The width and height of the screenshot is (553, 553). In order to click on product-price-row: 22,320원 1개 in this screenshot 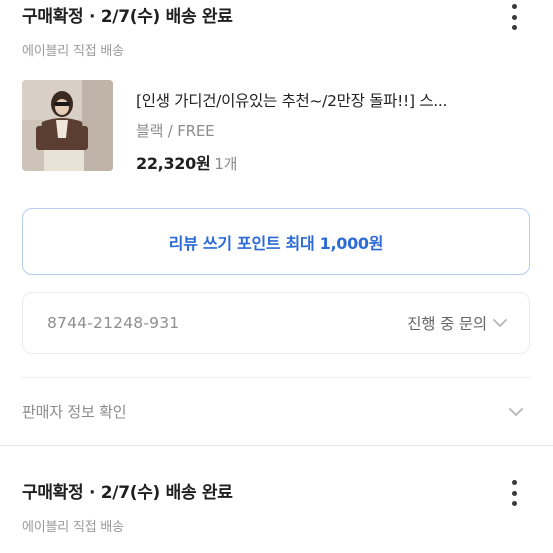, I will do `click(186, 162)`.